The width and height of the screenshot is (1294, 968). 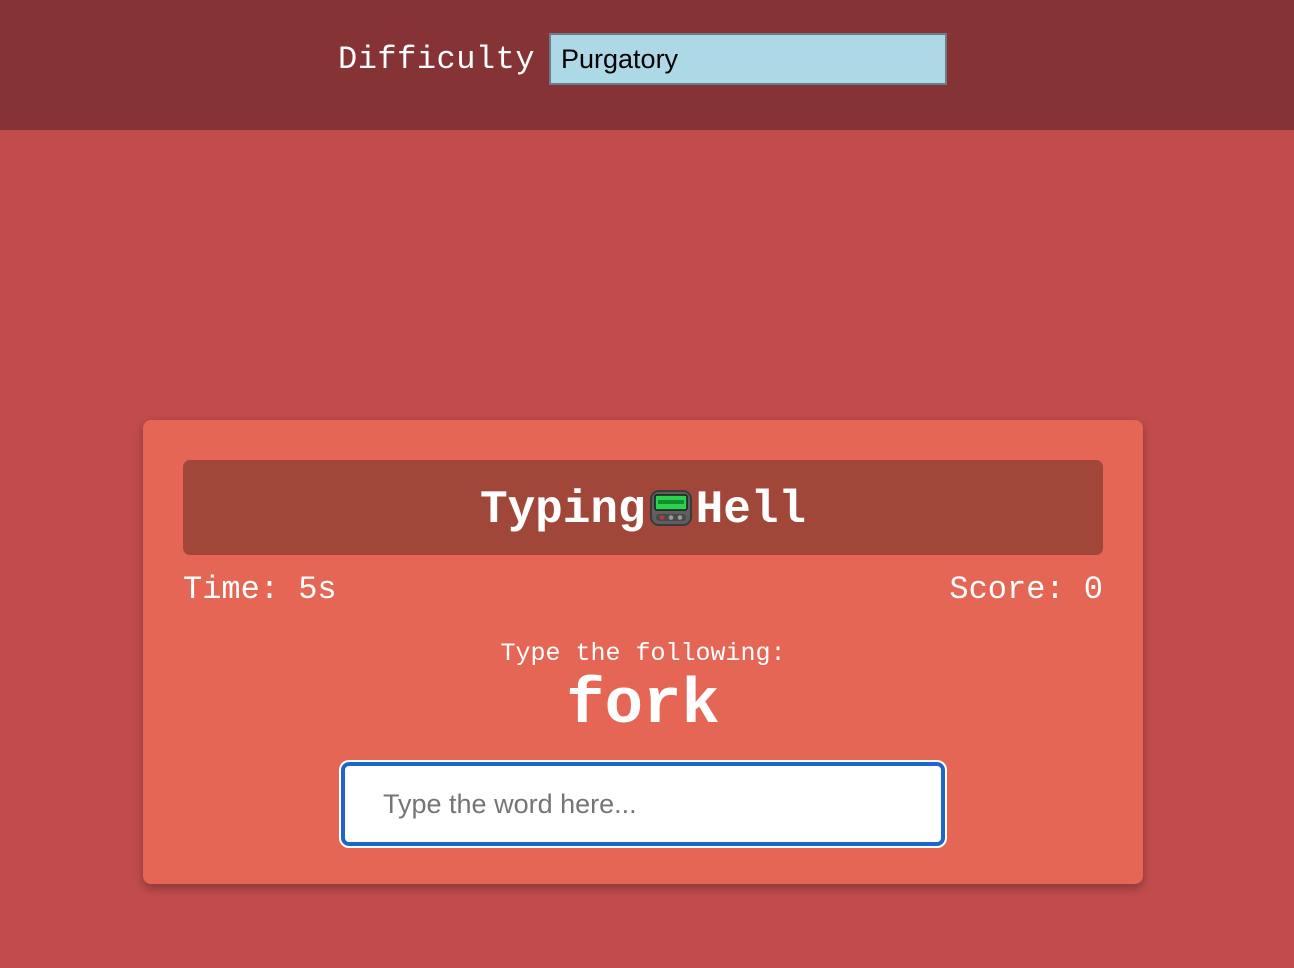 What do you see at coordinates (643, 804) in the screenshot?
I see `word-input` at bounding box center [643, 804].